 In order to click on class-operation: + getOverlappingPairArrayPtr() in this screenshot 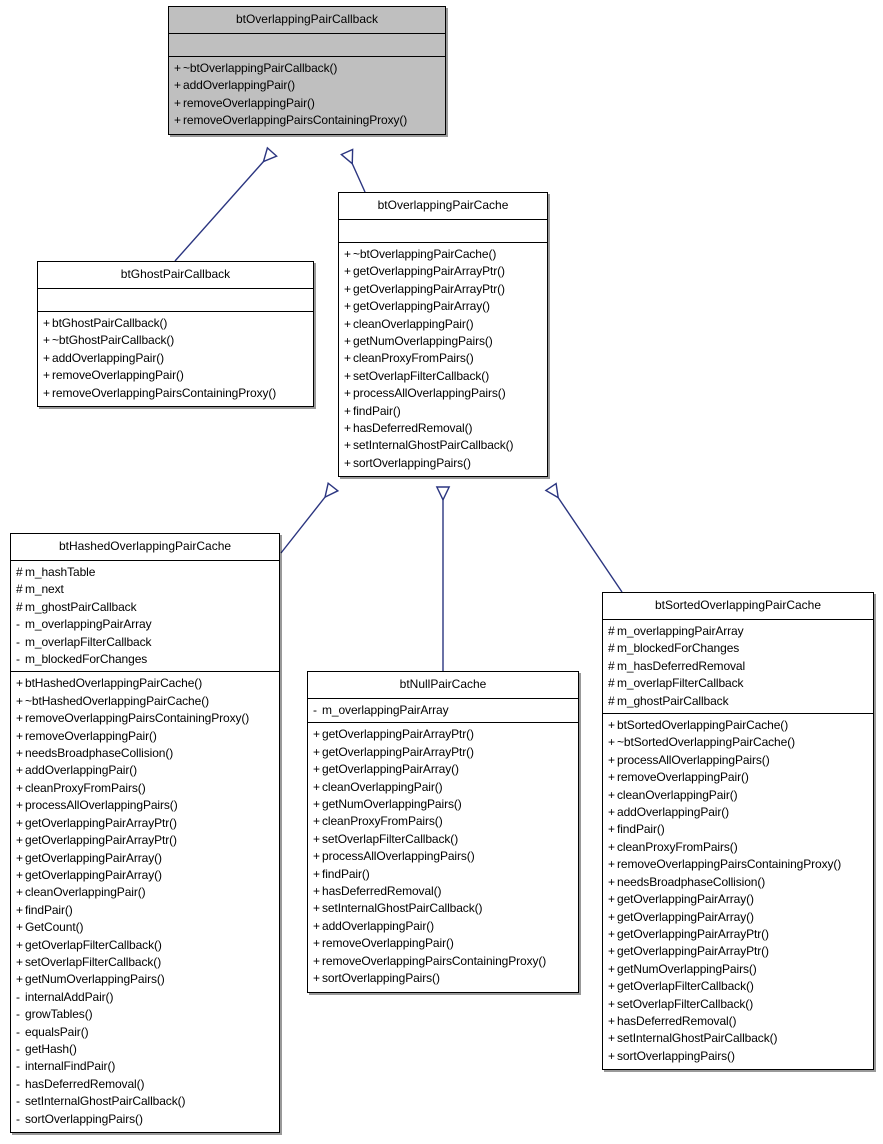, I will do `click(146, 840)`.